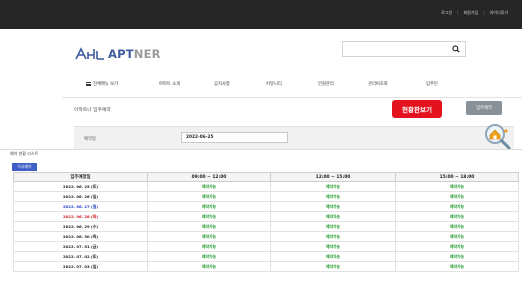 This screenshot has width=522, height=289. Describe the element at coordinates (121, 54) in the screenshot. I see `logo-text-main: APT` at that location.